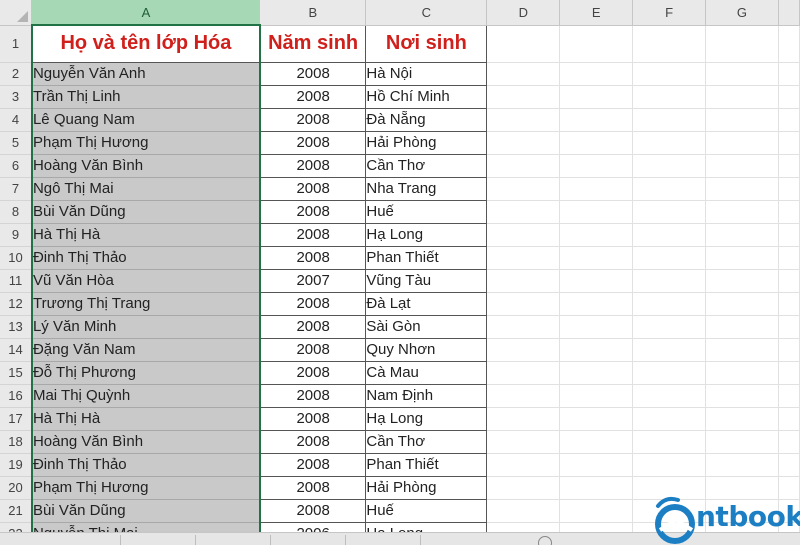 The image size is (800, 549). What do you see at coordinates (426, 189) in the screenshot?
I see `place-cell: Nha Trang` at bounding box center [426, 189].